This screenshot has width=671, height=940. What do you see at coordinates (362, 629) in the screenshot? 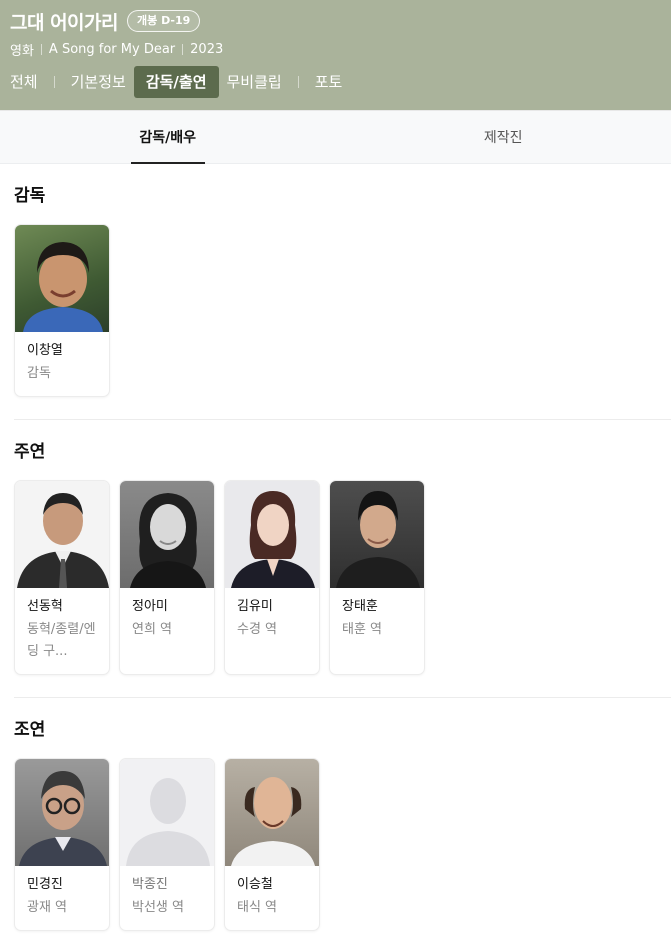
I see `person-role: 태훈 역` at bounding box center [362, 629].